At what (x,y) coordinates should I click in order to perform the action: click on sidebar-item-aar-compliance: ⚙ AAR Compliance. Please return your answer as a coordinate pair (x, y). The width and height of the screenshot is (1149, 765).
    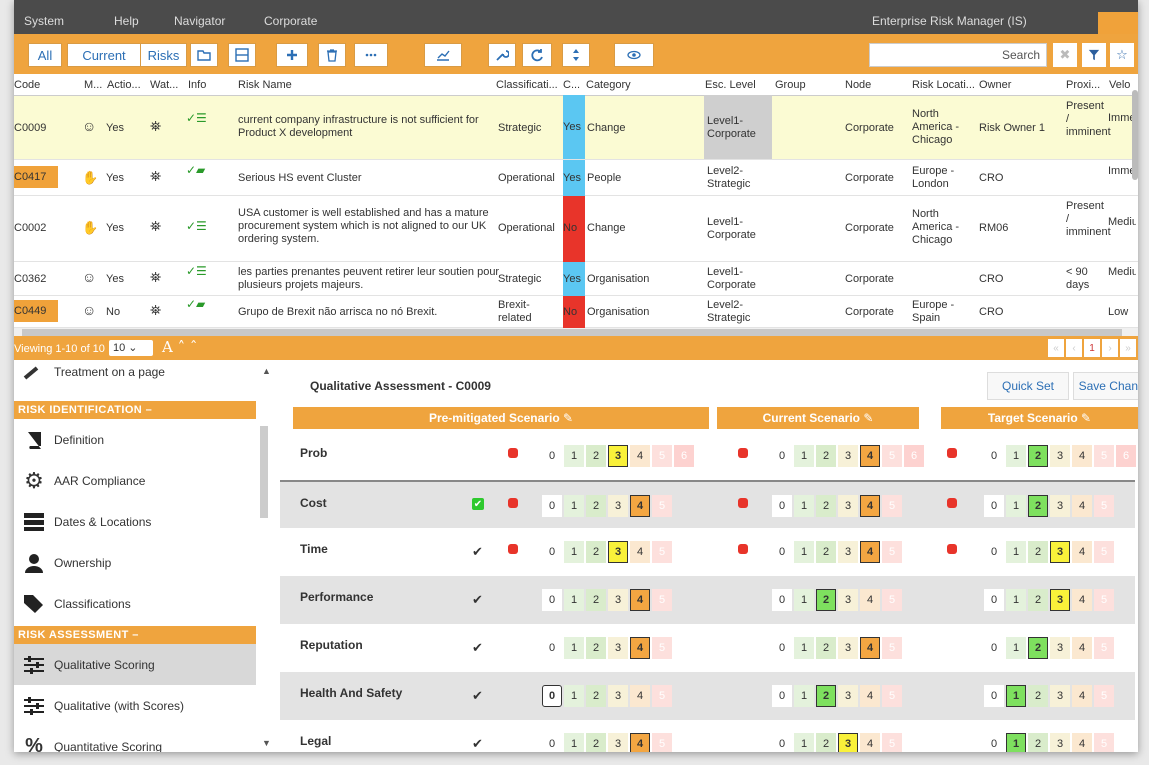
    Looking at the image, I should click on (135, 480).